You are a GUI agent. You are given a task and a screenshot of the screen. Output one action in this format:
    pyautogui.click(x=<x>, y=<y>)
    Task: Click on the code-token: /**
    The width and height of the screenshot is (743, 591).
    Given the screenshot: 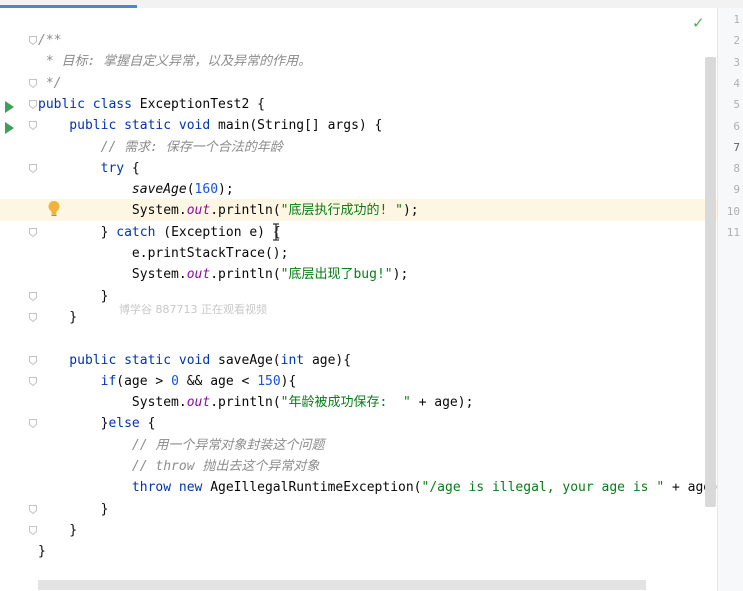 What is the action you would take?
    pyautogui.click(x=50, y=40)
    